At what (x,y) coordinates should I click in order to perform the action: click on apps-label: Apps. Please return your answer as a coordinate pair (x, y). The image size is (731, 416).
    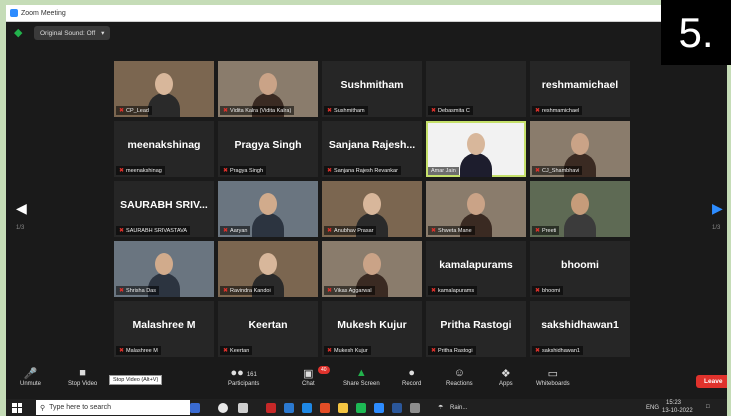
    Looking at the image, I should click on (506, 384).